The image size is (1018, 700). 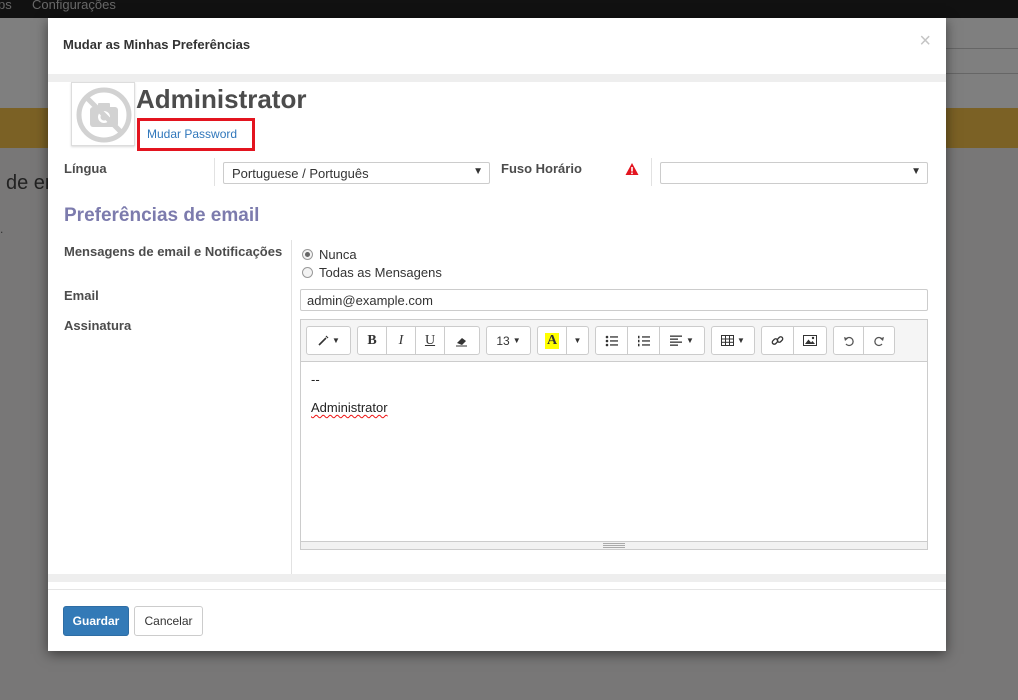 I want to click on signature-label: Assinatura, so click(x=98, y=325).